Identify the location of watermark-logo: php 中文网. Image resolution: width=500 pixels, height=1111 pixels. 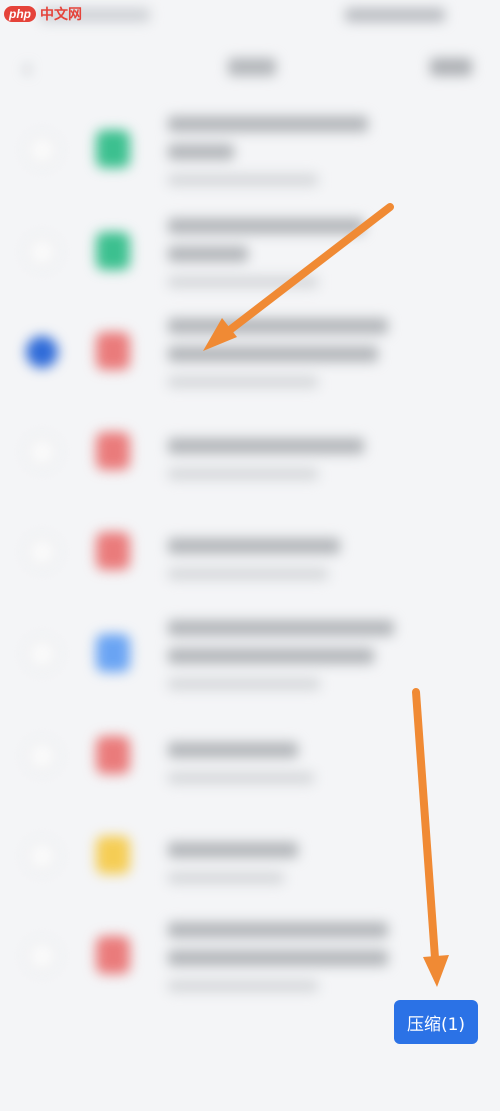
(43, 14).